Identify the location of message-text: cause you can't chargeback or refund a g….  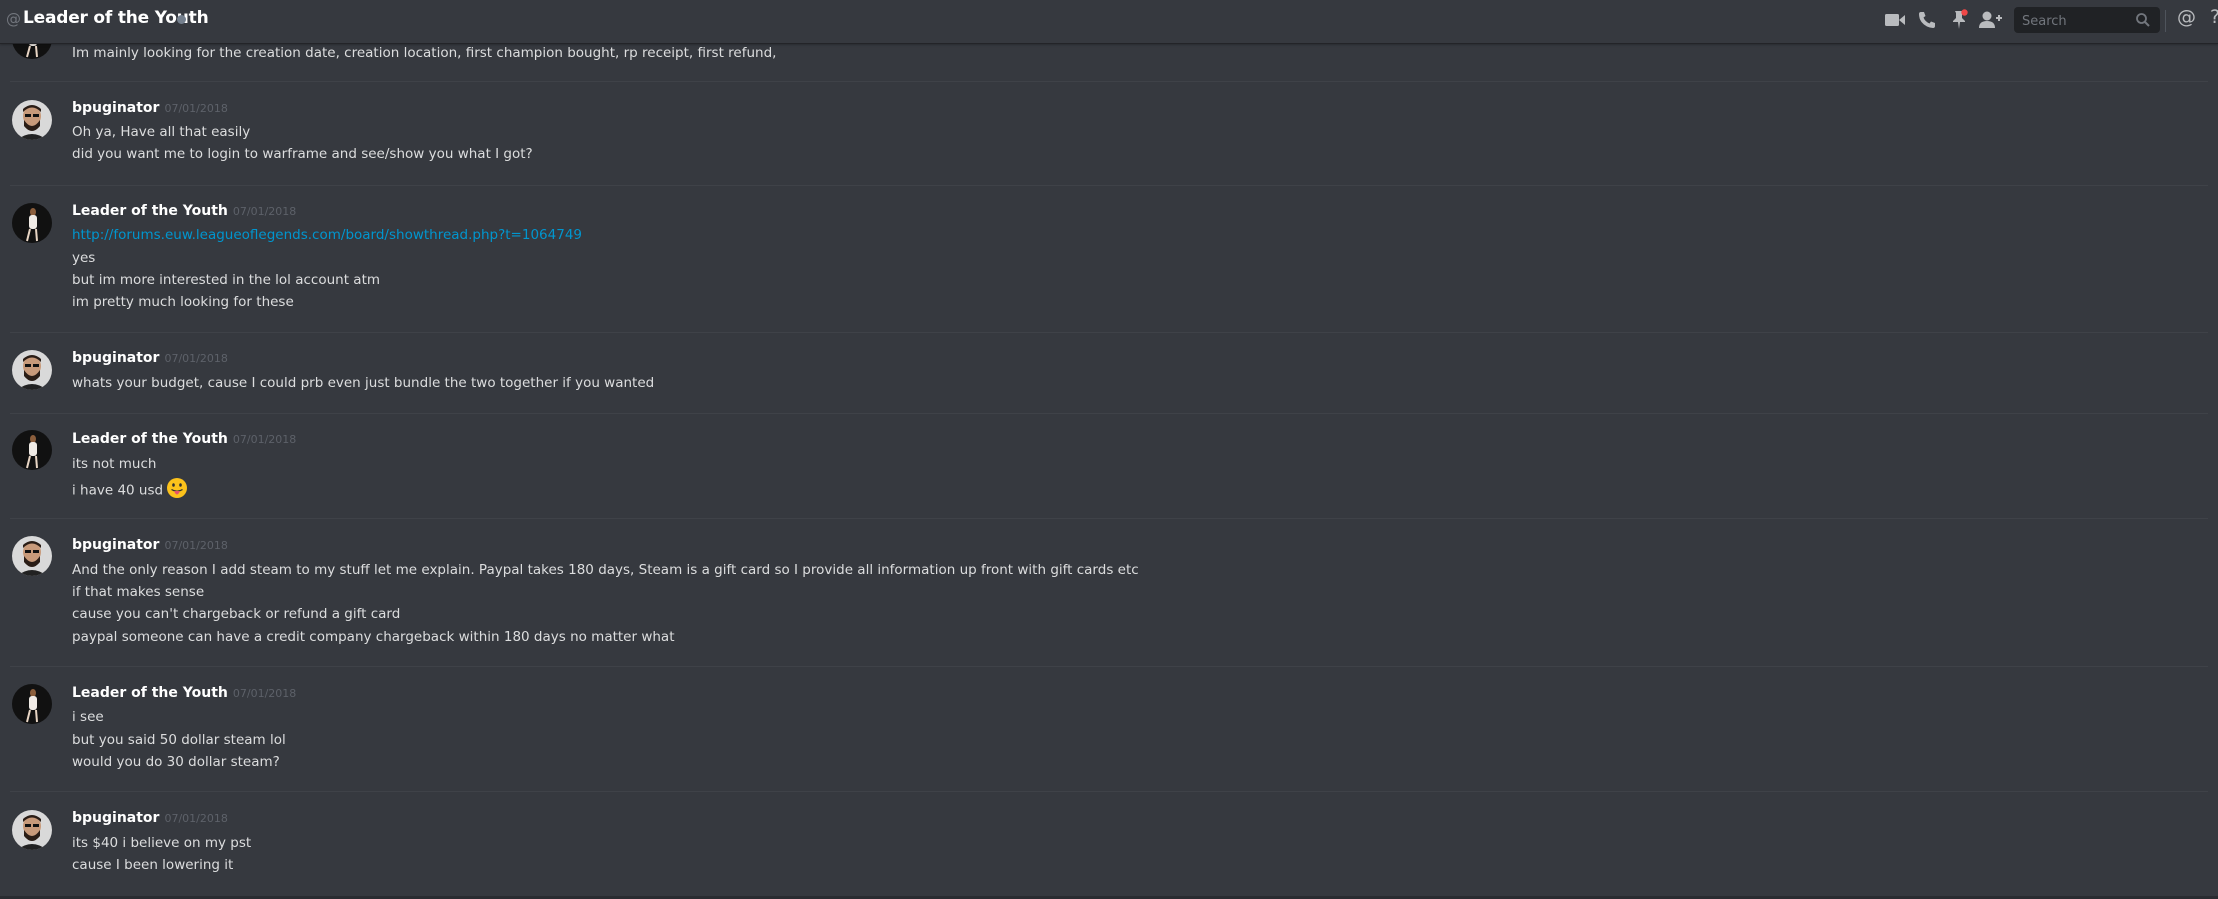
(236, 614).